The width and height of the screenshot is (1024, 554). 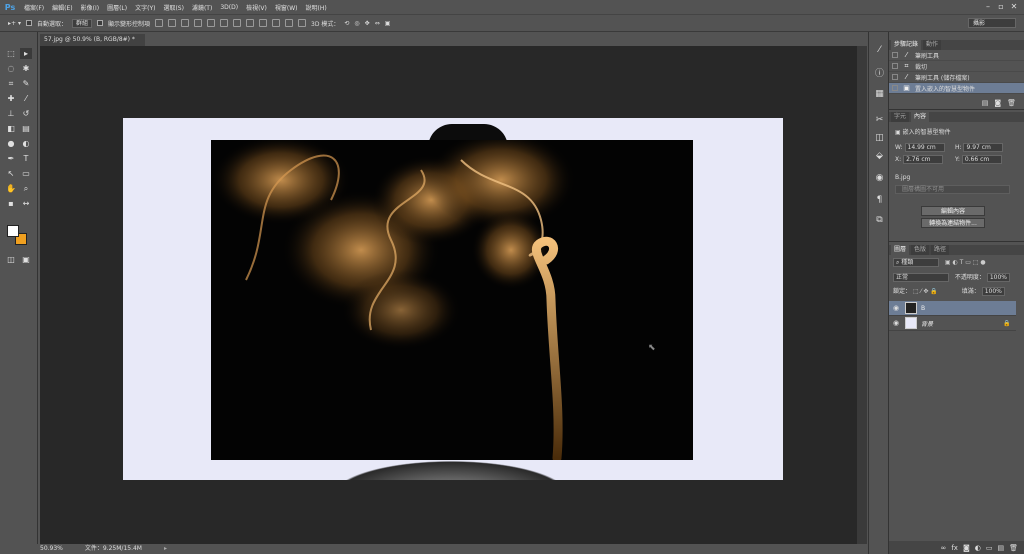 What do you see at coordinates (11, 188) in the screenshot?
I see `hand-tool-icon: ✋` at bounding box center [11, 188].